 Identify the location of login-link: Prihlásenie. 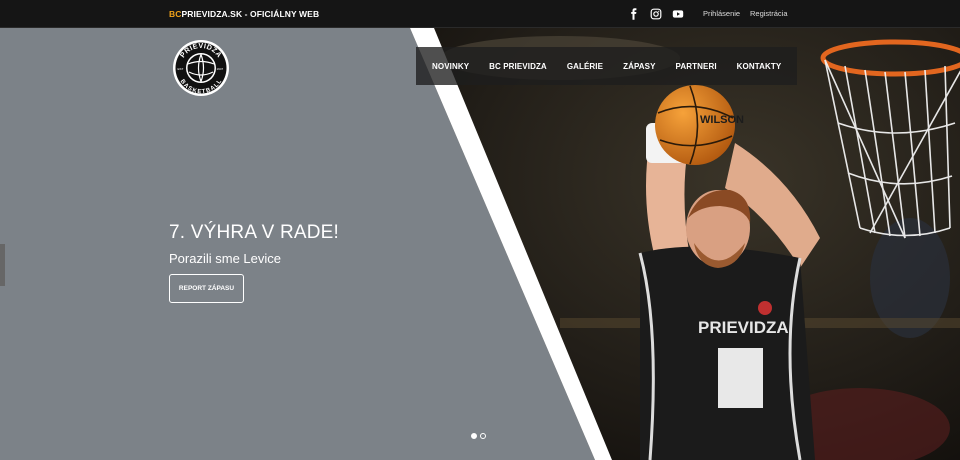
(721, 13).